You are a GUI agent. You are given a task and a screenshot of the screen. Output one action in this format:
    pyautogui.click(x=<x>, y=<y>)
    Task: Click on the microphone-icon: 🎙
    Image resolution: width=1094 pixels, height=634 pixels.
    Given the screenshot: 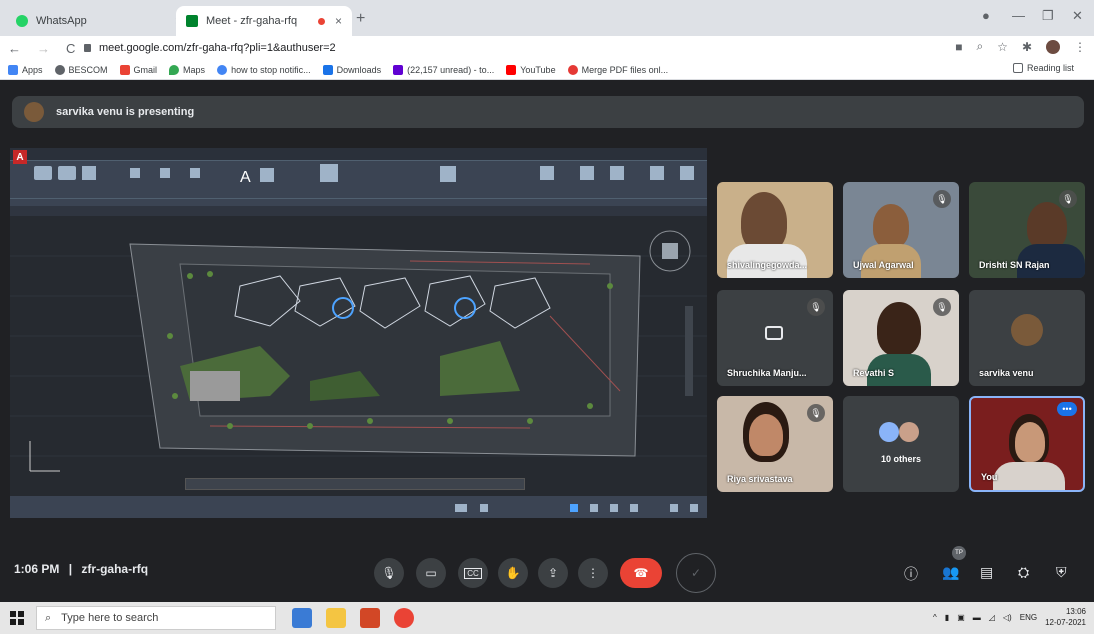 What is the action you would take?
    pyautogui.click(x=389, y=573)
    